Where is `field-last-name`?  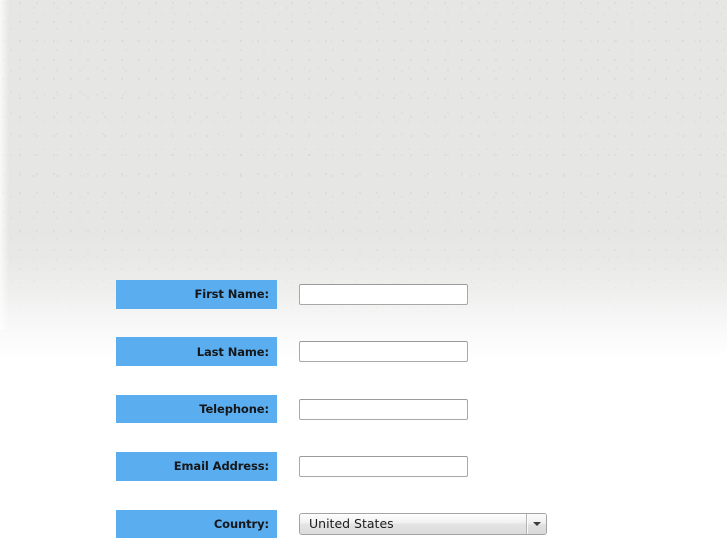 field-last-name is located at coordinates (426, 351).